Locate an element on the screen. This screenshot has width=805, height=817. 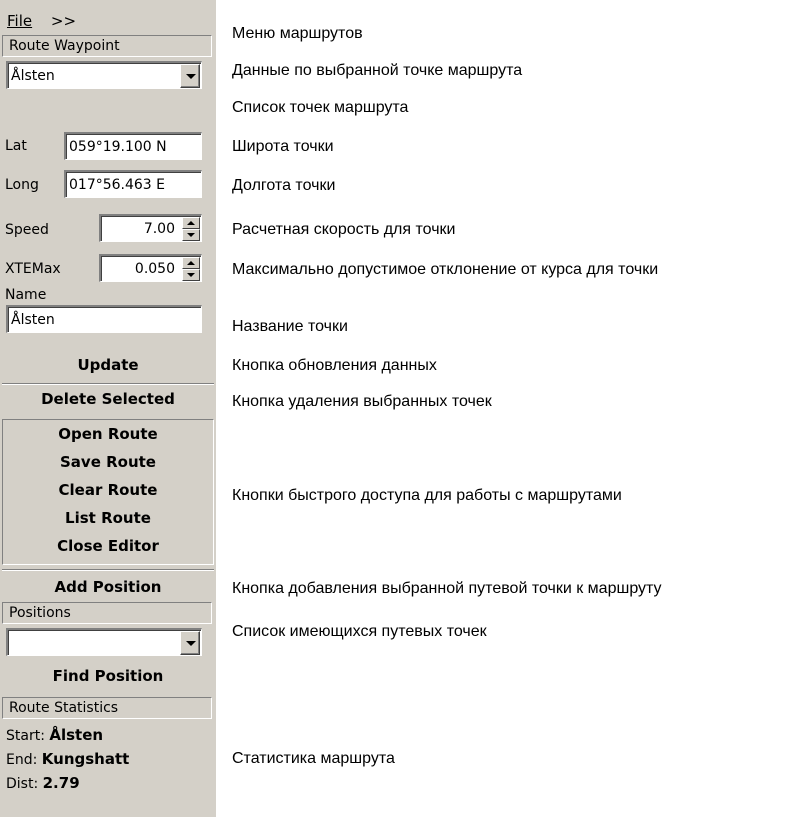
more-menu-chevron: >> is located at coordinates (63, 21).